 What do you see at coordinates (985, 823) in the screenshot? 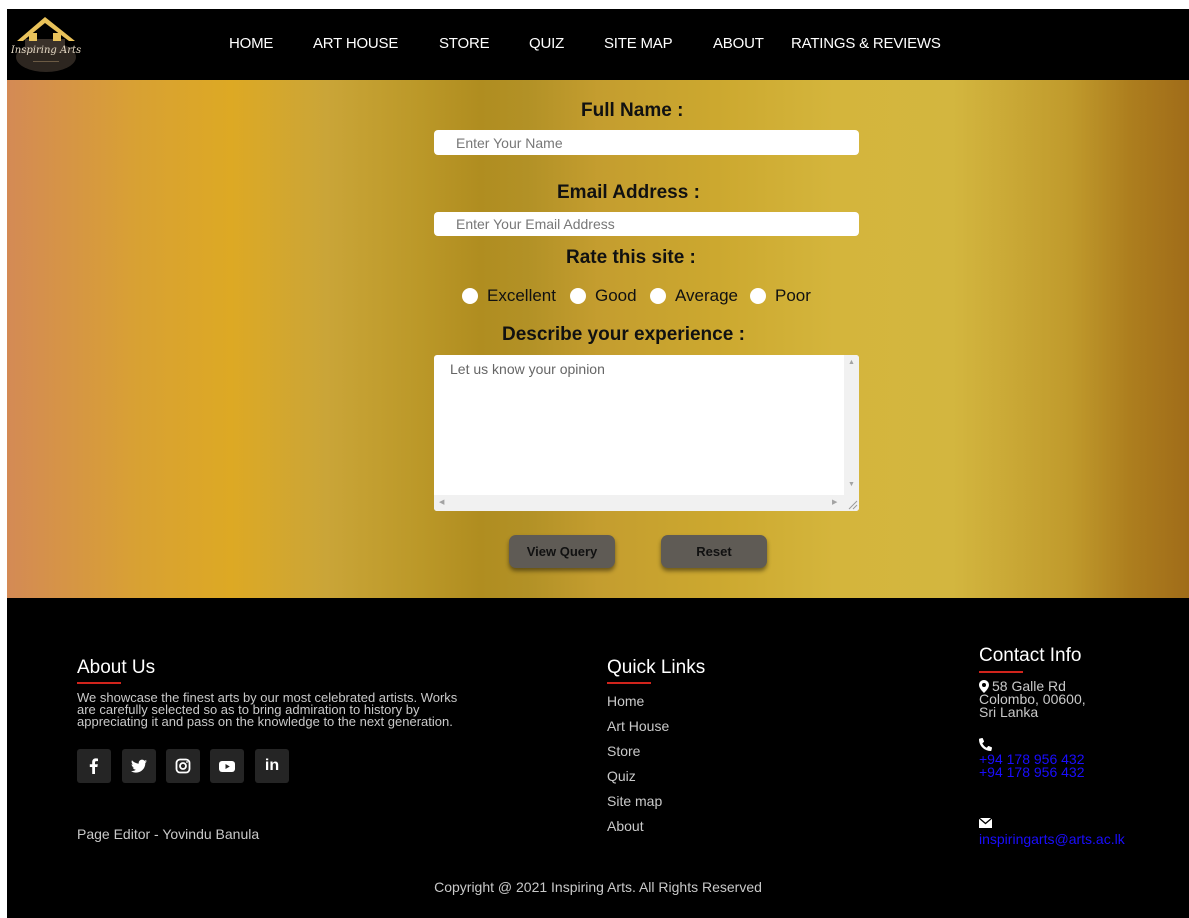
I see `envelope-icon` at bounding box center [985, 823].